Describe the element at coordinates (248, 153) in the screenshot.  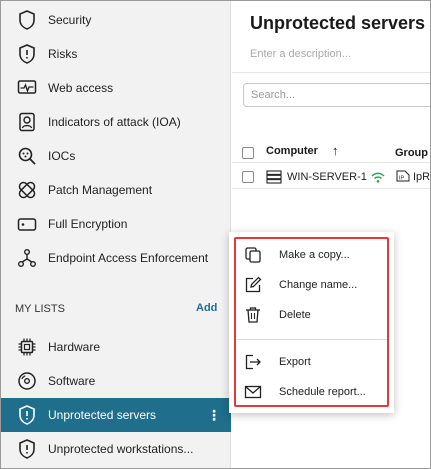
I see `select-all-checkbox` at that location.